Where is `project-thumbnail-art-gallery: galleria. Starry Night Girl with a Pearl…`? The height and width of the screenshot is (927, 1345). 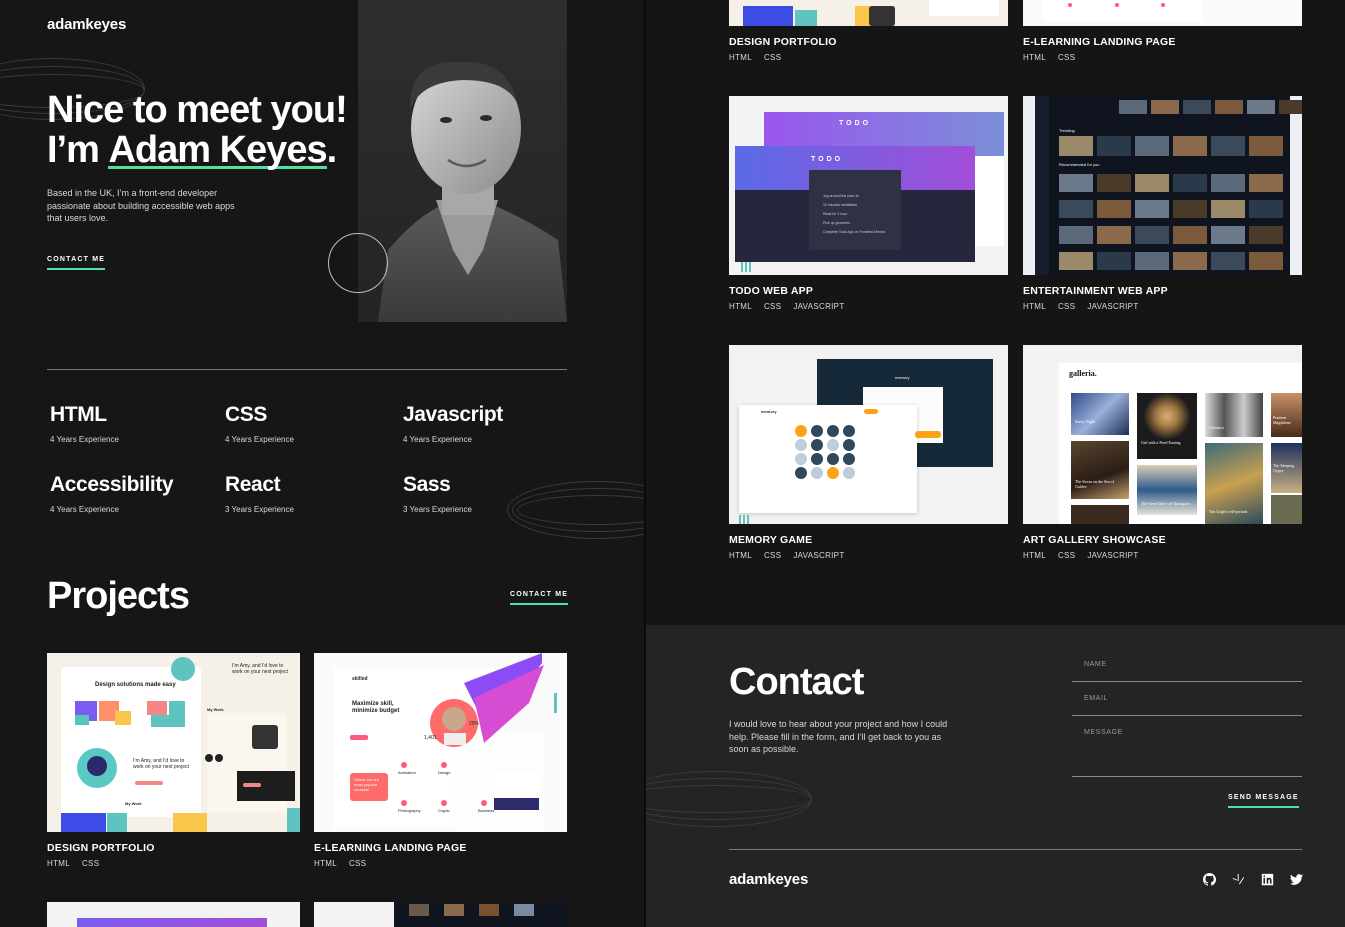
project-thumbnail-art-gallery: galleria. Starry Night Girl with a Pearl… is located at coordinates (1162, 434).